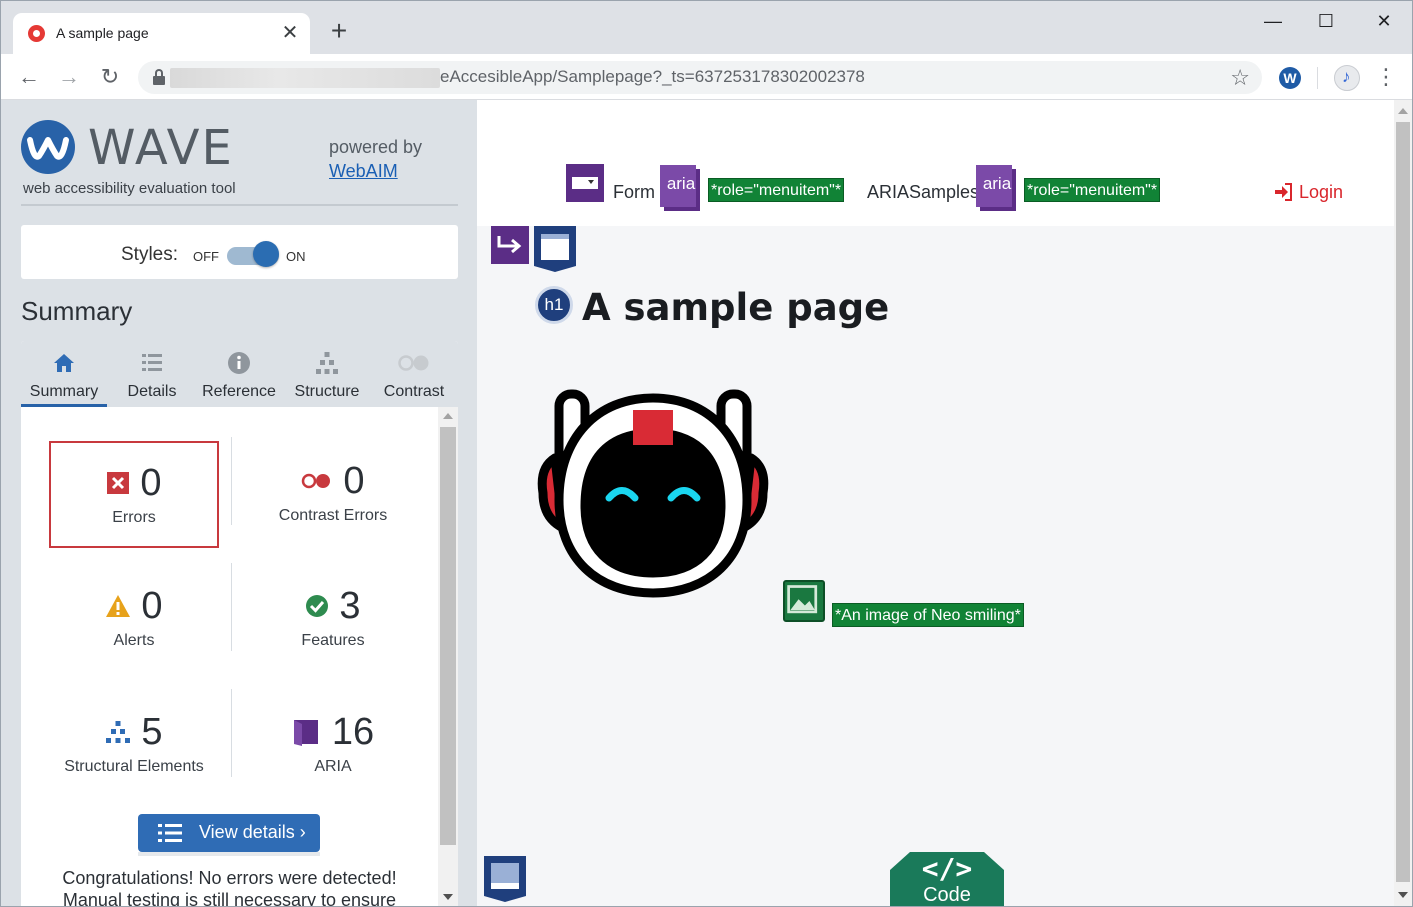 The image size is (1413, 907). Describe the element at coordinates (118, 483) in the screenshot. I see `error-x-icon` at that location.